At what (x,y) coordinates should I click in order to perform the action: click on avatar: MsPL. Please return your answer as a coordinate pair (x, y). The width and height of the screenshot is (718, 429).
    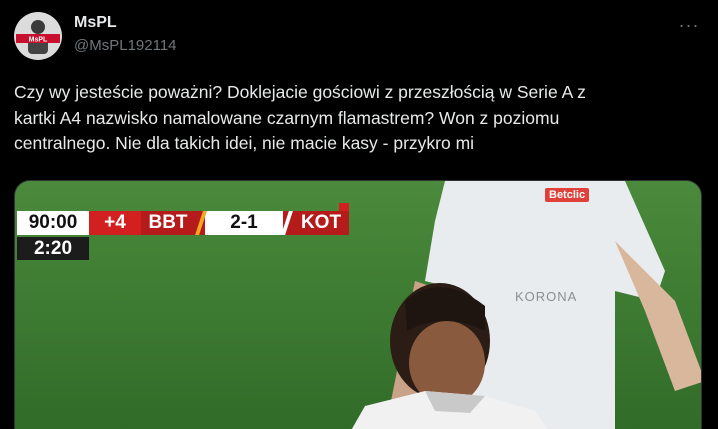
    Looking at the image, I should click on (38, 36).